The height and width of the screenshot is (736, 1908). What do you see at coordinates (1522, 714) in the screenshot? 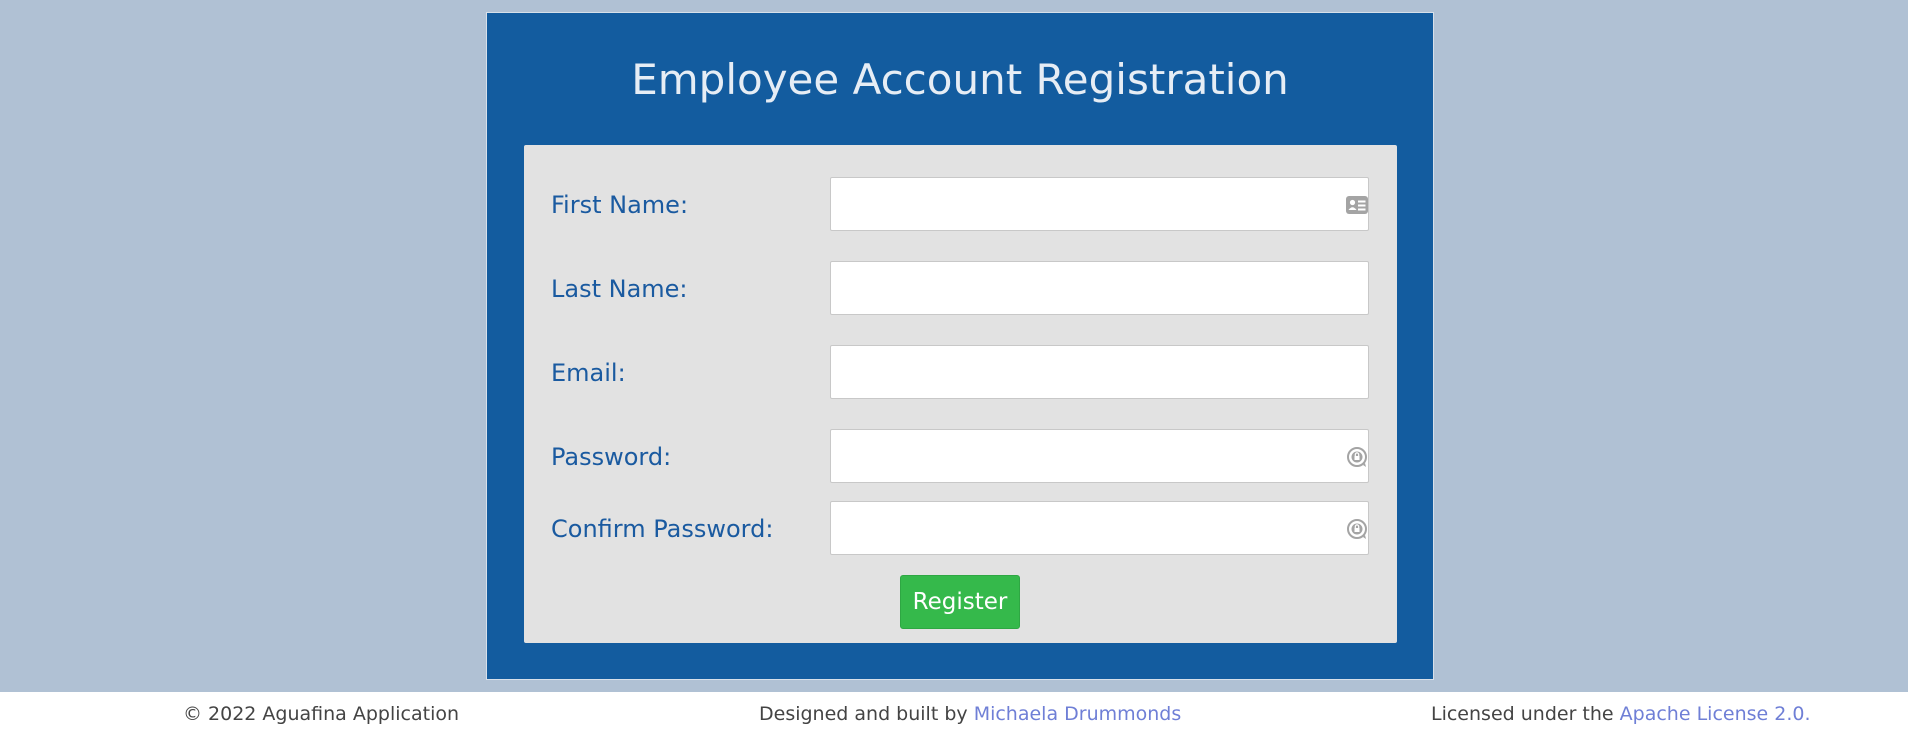
I see `license-prefix: Licensed under the` at bounding box center [1522, 714].